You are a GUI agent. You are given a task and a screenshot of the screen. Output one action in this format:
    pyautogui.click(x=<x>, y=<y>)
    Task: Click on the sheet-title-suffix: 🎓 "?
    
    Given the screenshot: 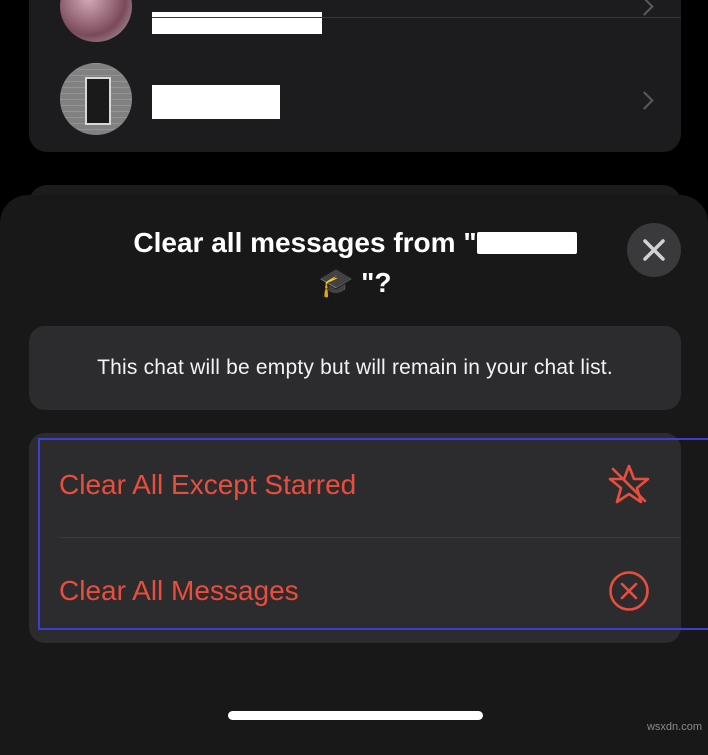 What is the action you would take?
    pyautogui.click(x=355, y=282)
    